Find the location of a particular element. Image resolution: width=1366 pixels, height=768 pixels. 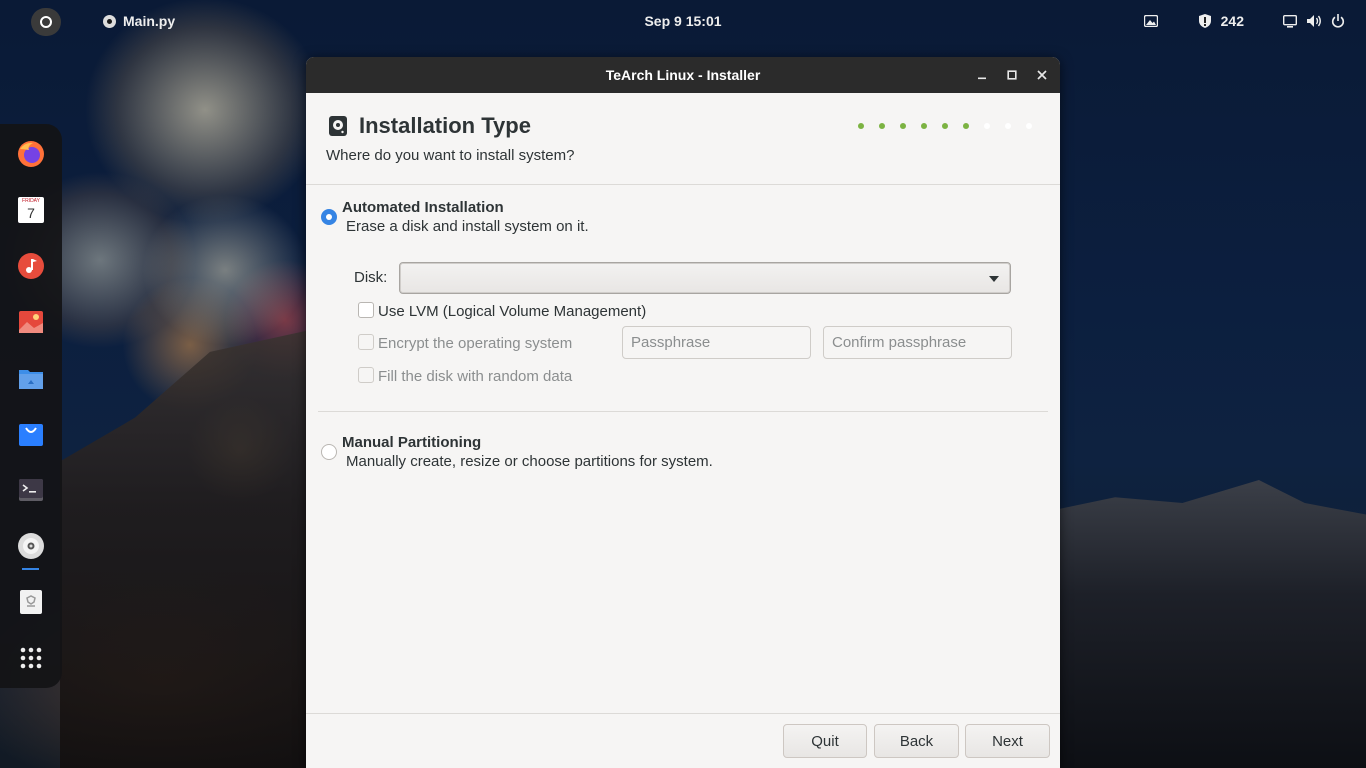

step-progress is located at coordinates (945, 126).